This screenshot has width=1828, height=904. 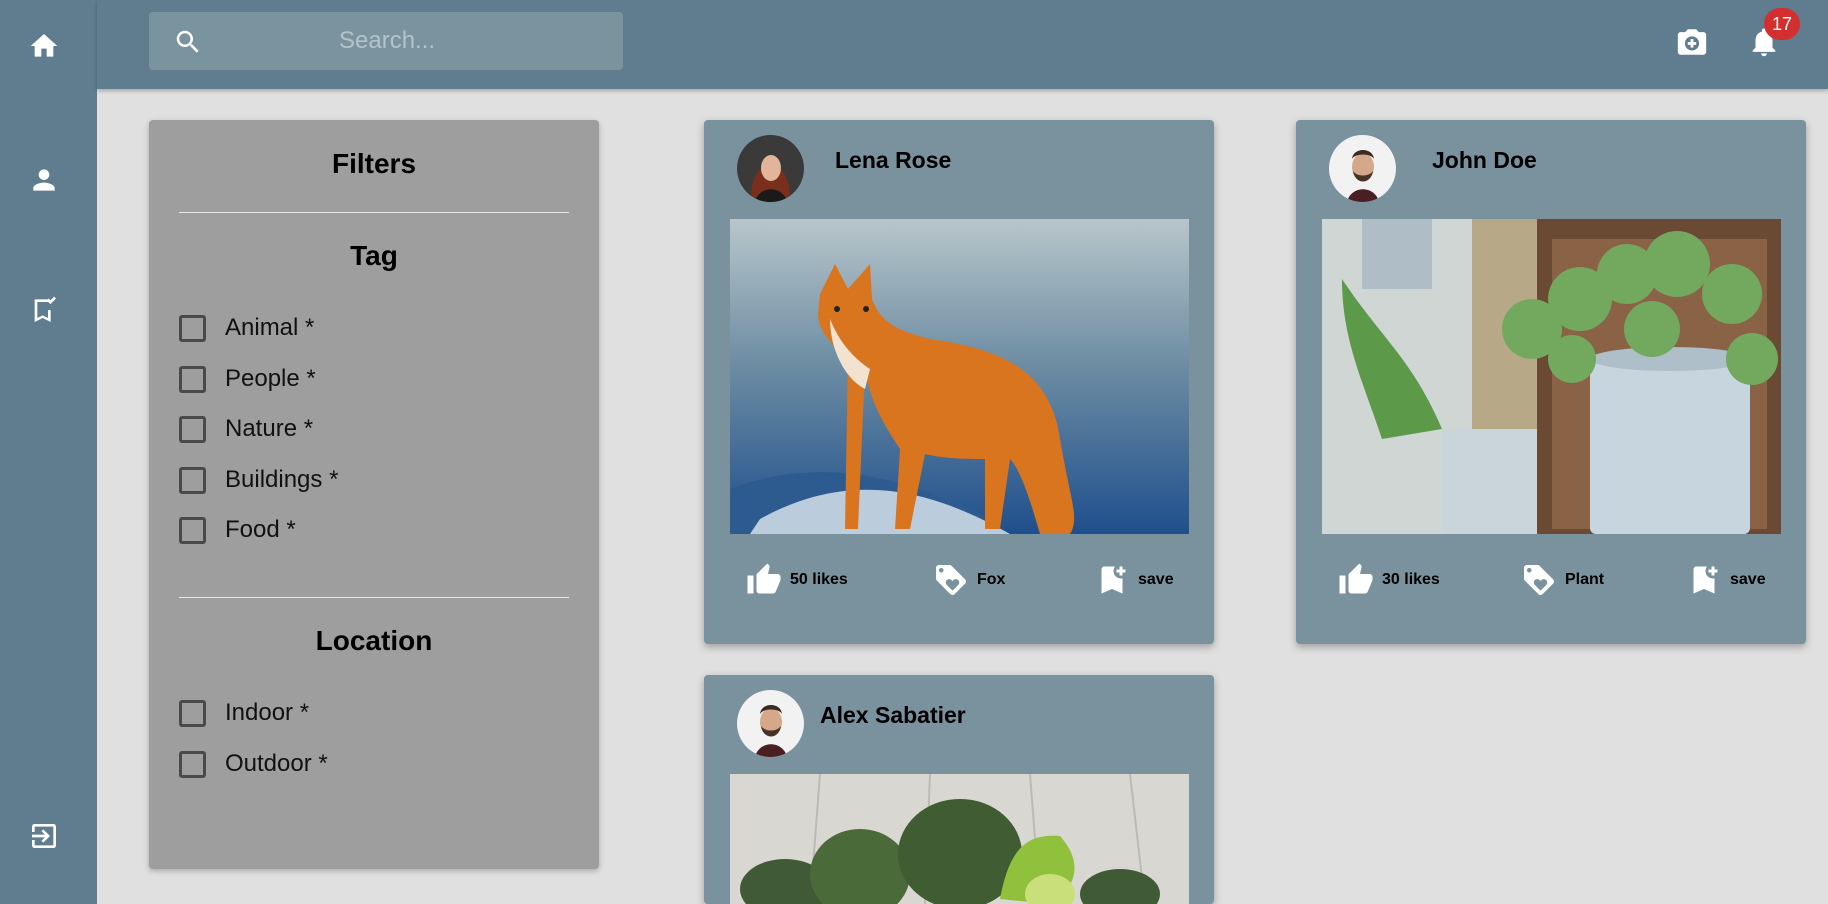 What do you see at coordinates (48, 452) in the screenshot?
I see `side-nav` at bounding box center [48, 452].